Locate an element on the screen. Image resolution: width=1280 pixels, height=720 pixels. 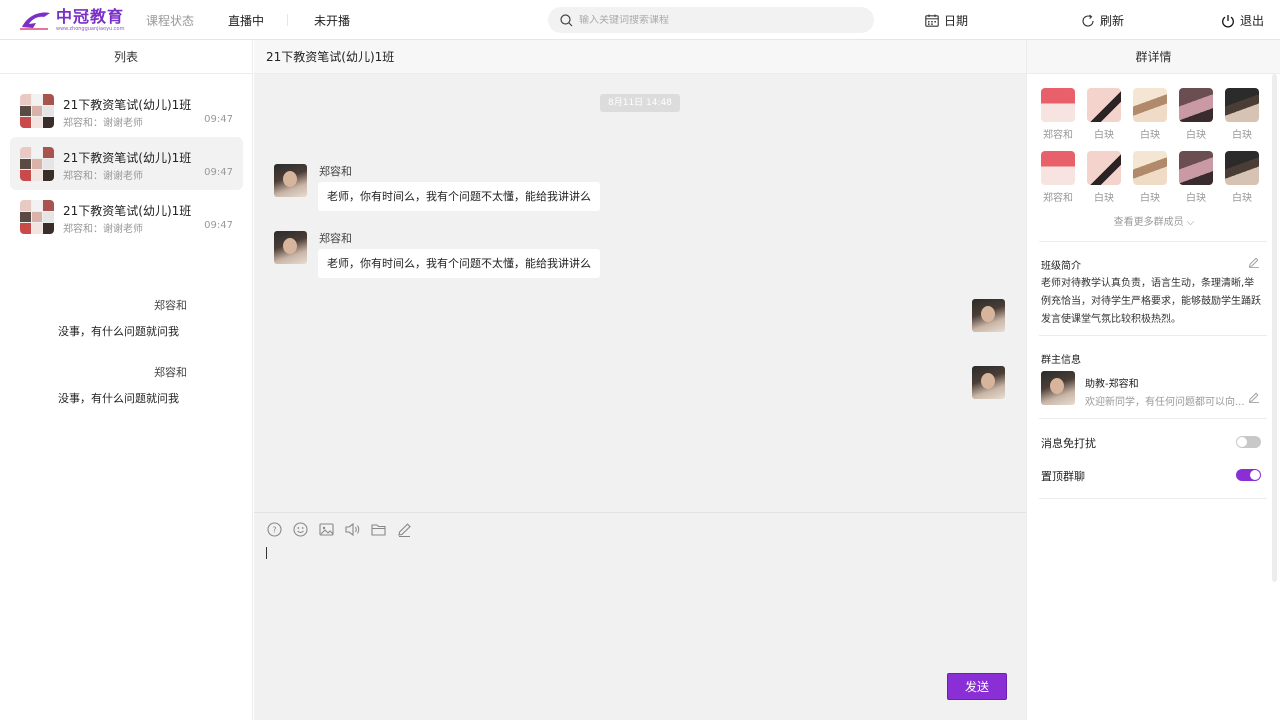
logo-icon is located at coordinates (35, 21).